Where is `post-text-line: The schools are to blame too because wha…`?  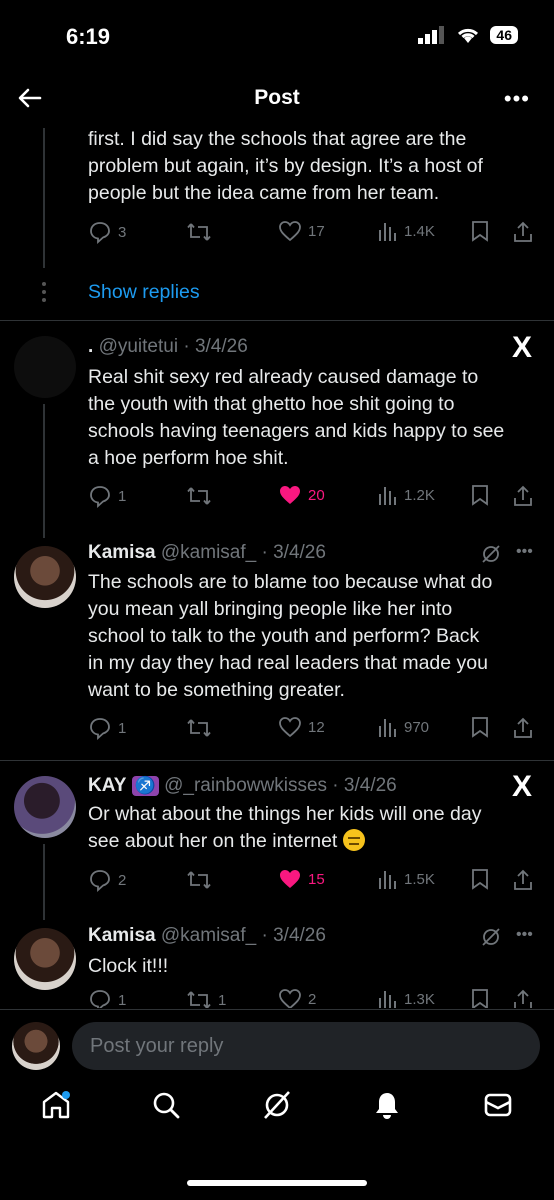 post-text-line: The schools are to blame too because wha… is located at coordinates (290, 582).